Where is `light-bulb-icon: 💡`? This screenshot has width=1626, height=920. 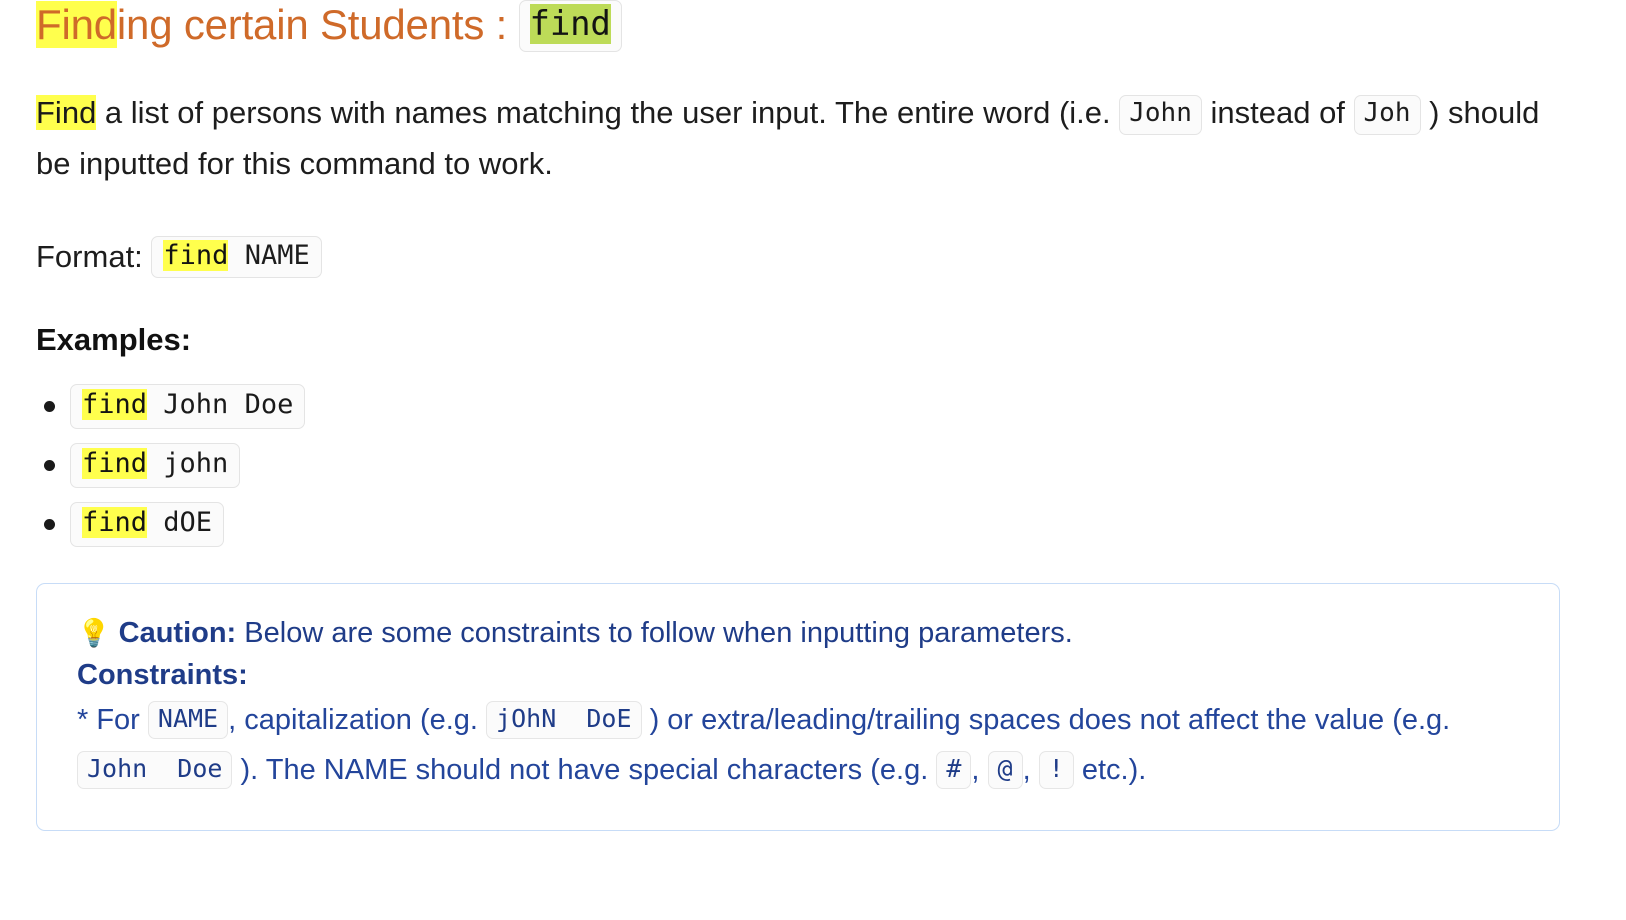 light-bulb-icon: 💡 is located at coordinates (94, 632).